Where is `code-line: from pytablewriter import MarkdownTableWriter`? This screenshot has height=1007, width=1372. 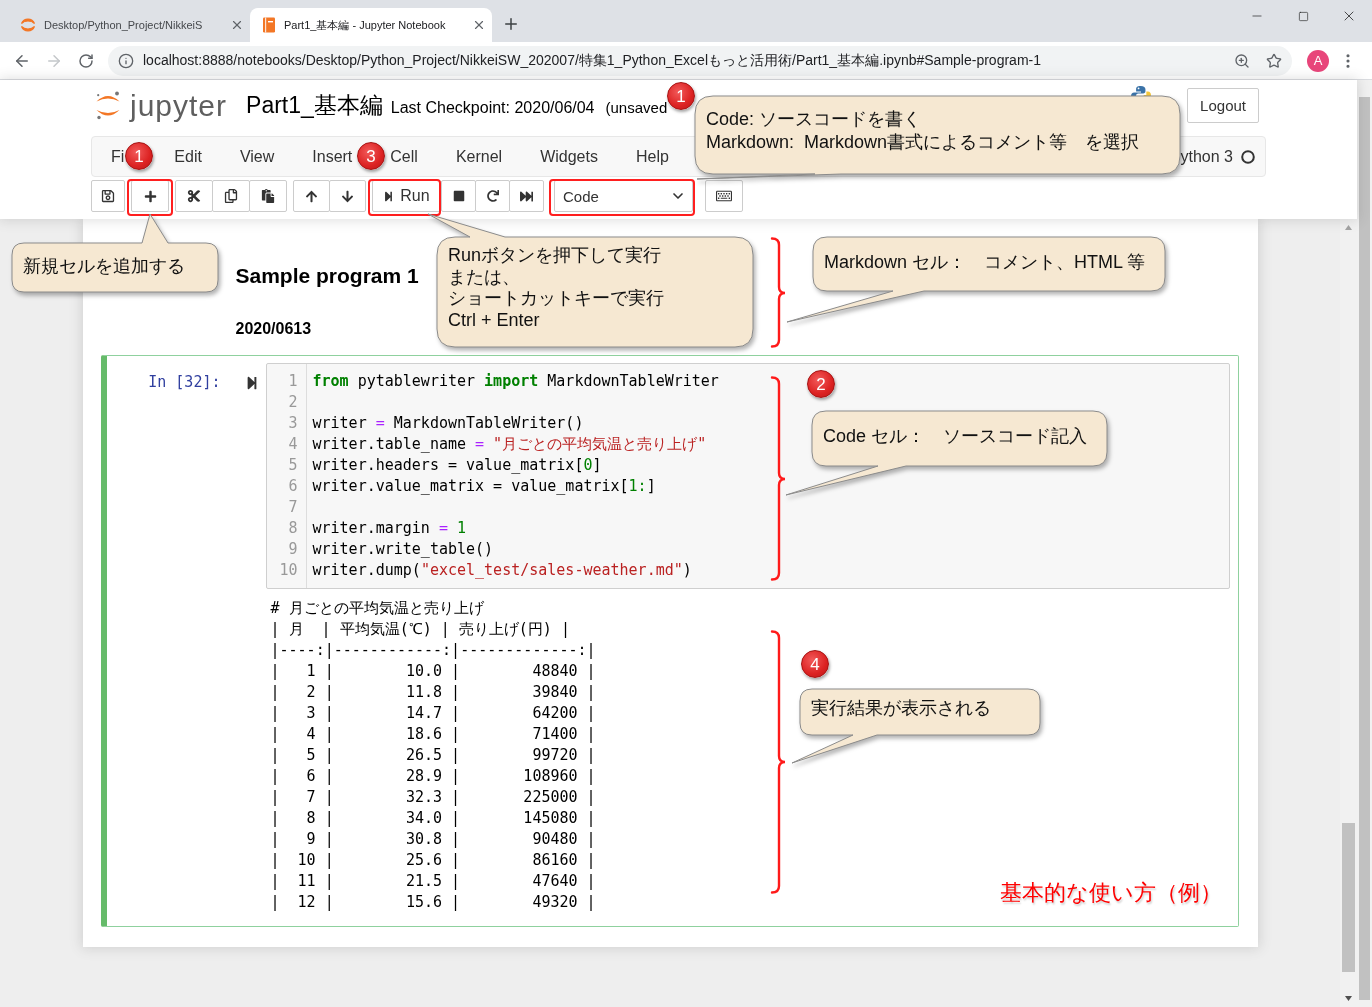
code-line: from pytablewriter import MarkdownTableWriter is located at coordinates (515, 381).